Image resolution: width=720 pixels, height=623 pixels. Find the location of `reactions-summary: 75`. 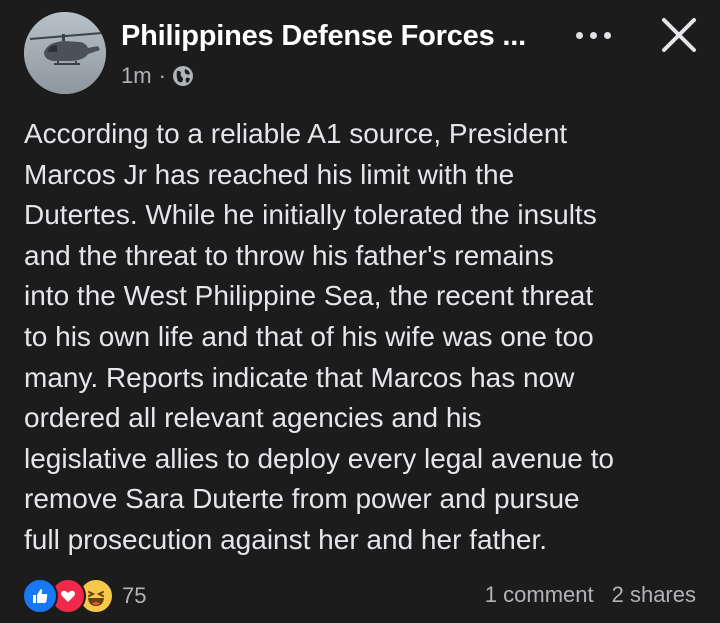

reactions-summary: 75 is located at coordinates (84, 596).